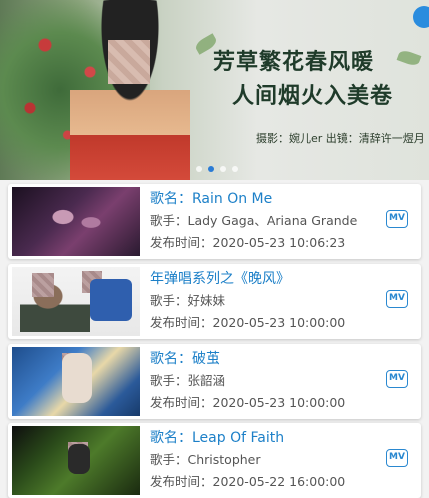 This screenshot has height=498, width=429. I want to click on song-title: 歌名：破茧, so click(185, 359).